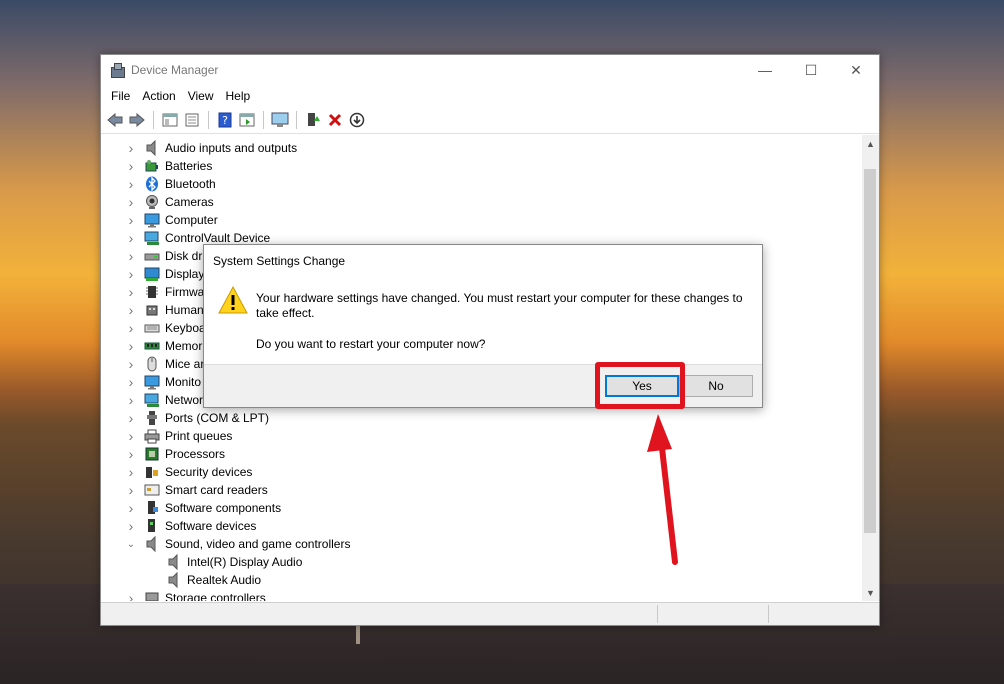 The image size is (1004, 684). What do you see at coordinates (152, 292) in the screenshot?
I see `chip-icon` at bounding box center [152, 292].